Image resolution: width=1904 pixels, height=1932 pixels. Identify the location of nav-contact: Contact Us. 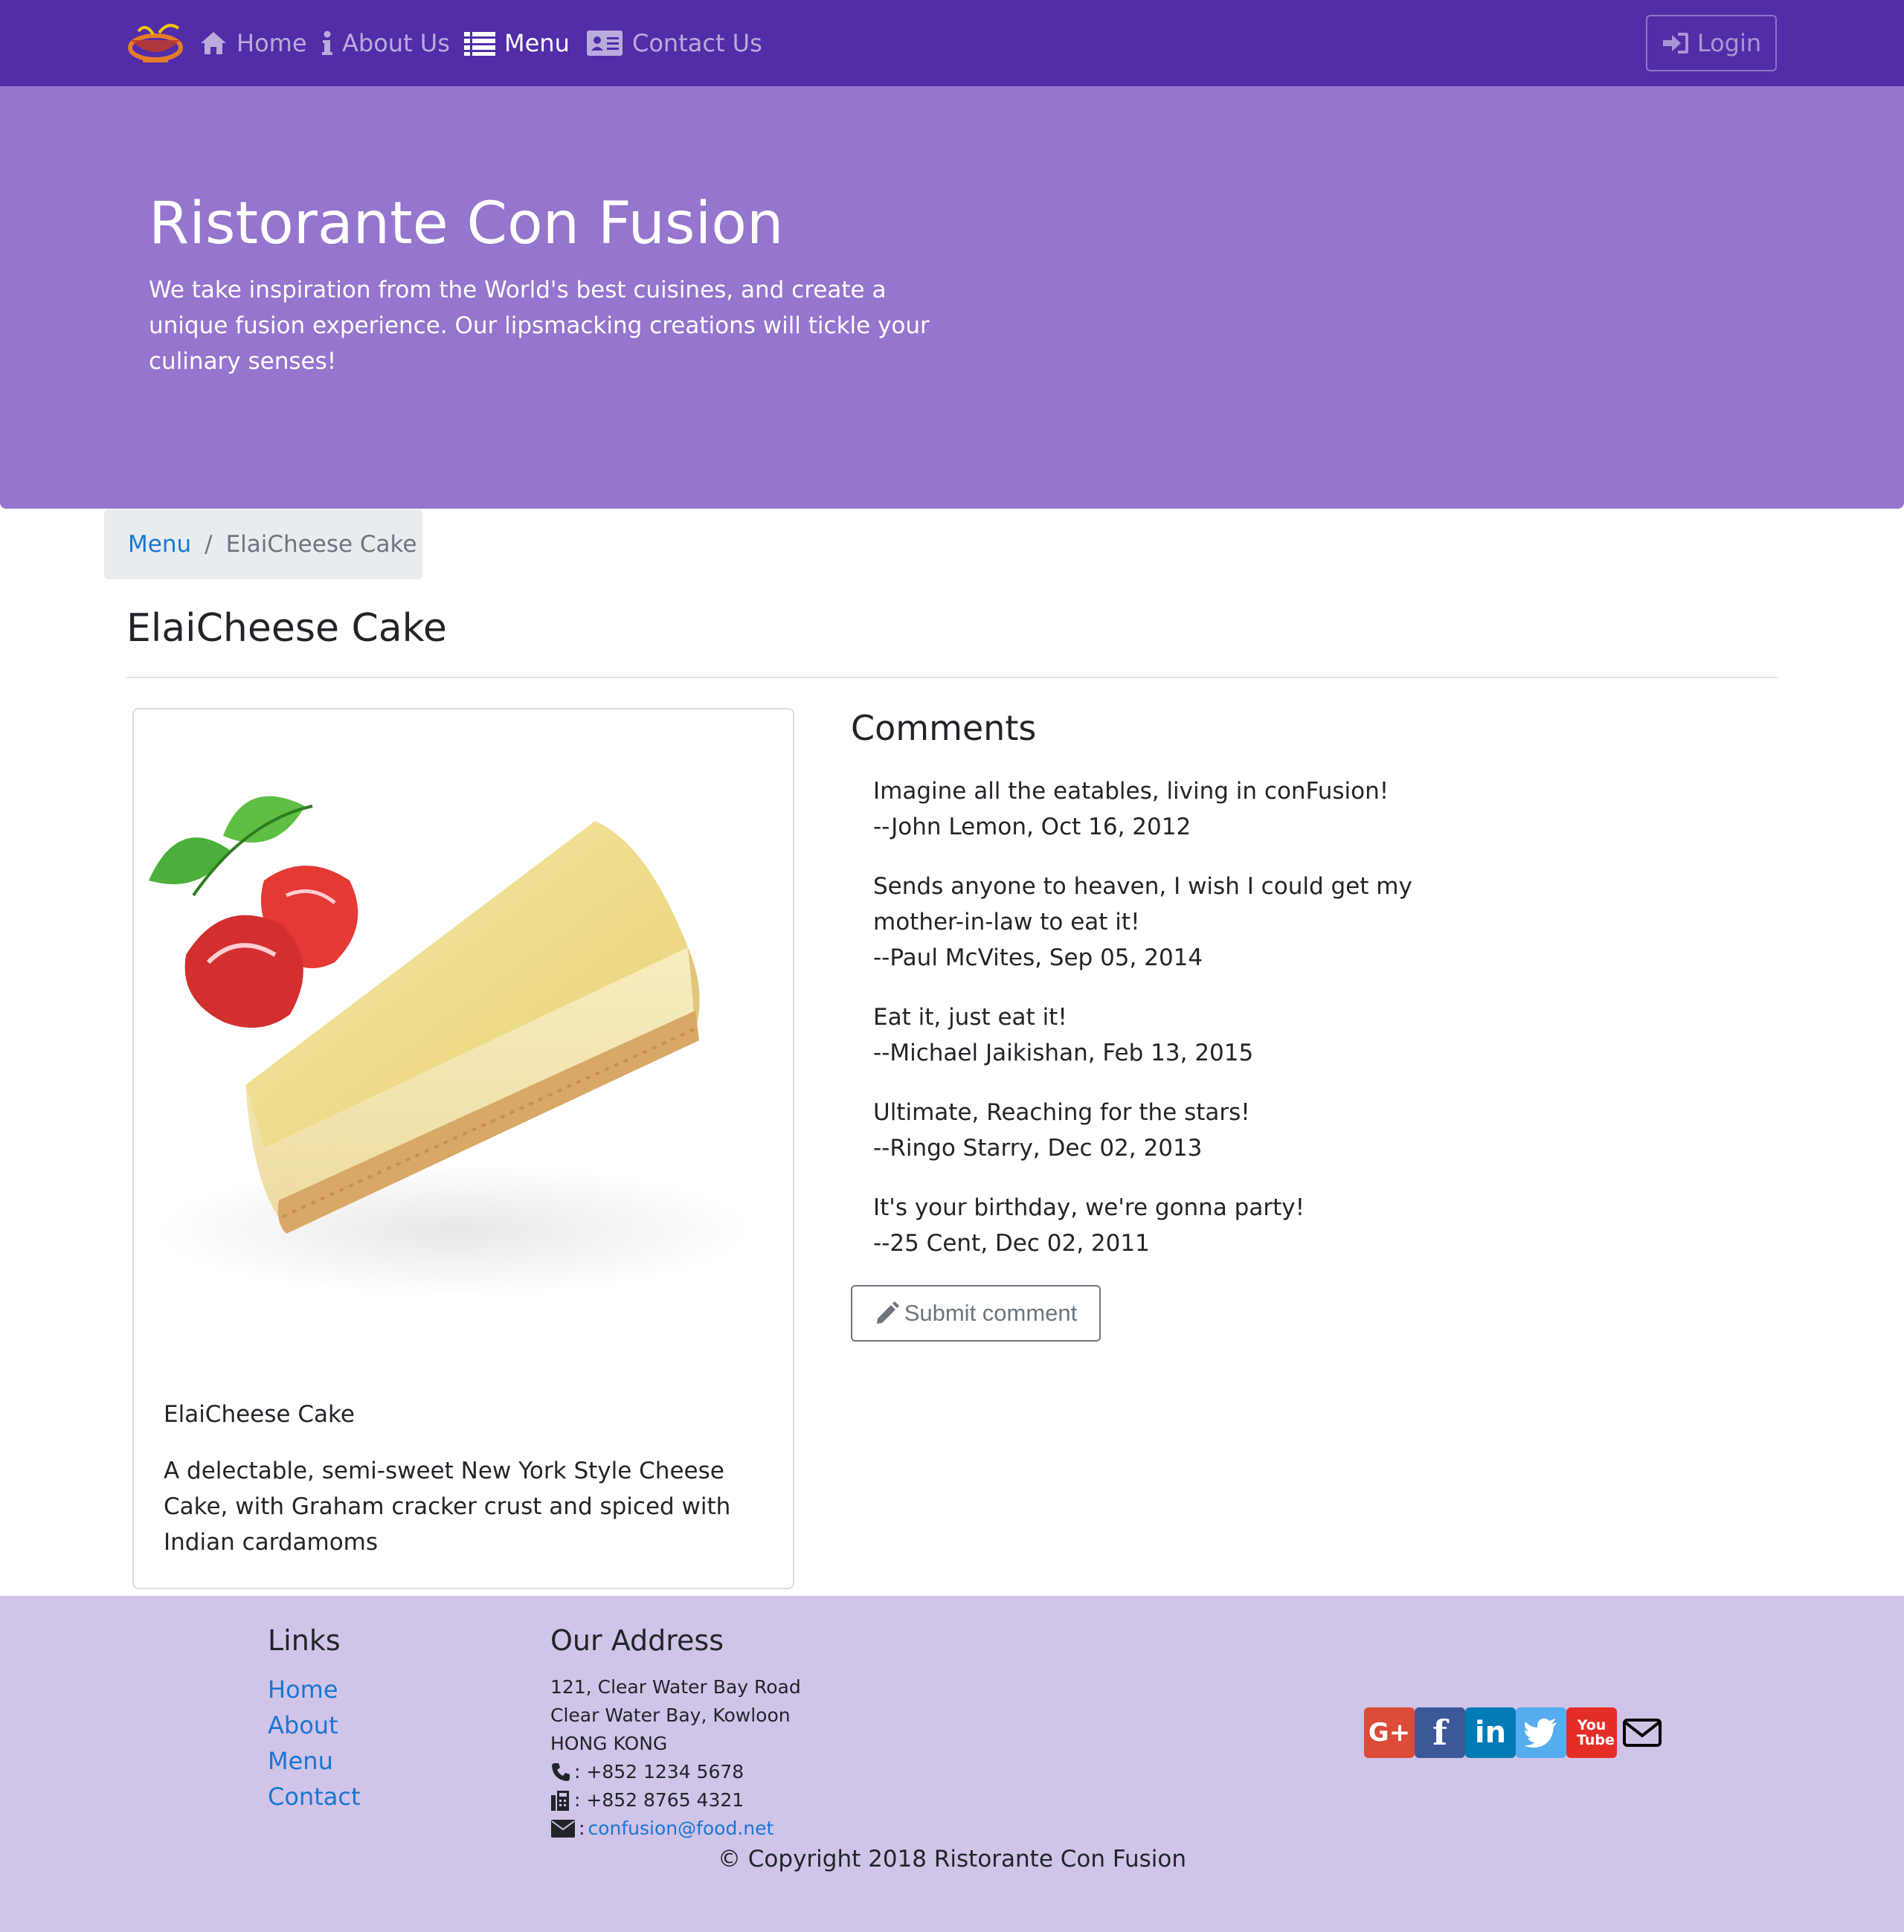
(674, 43).